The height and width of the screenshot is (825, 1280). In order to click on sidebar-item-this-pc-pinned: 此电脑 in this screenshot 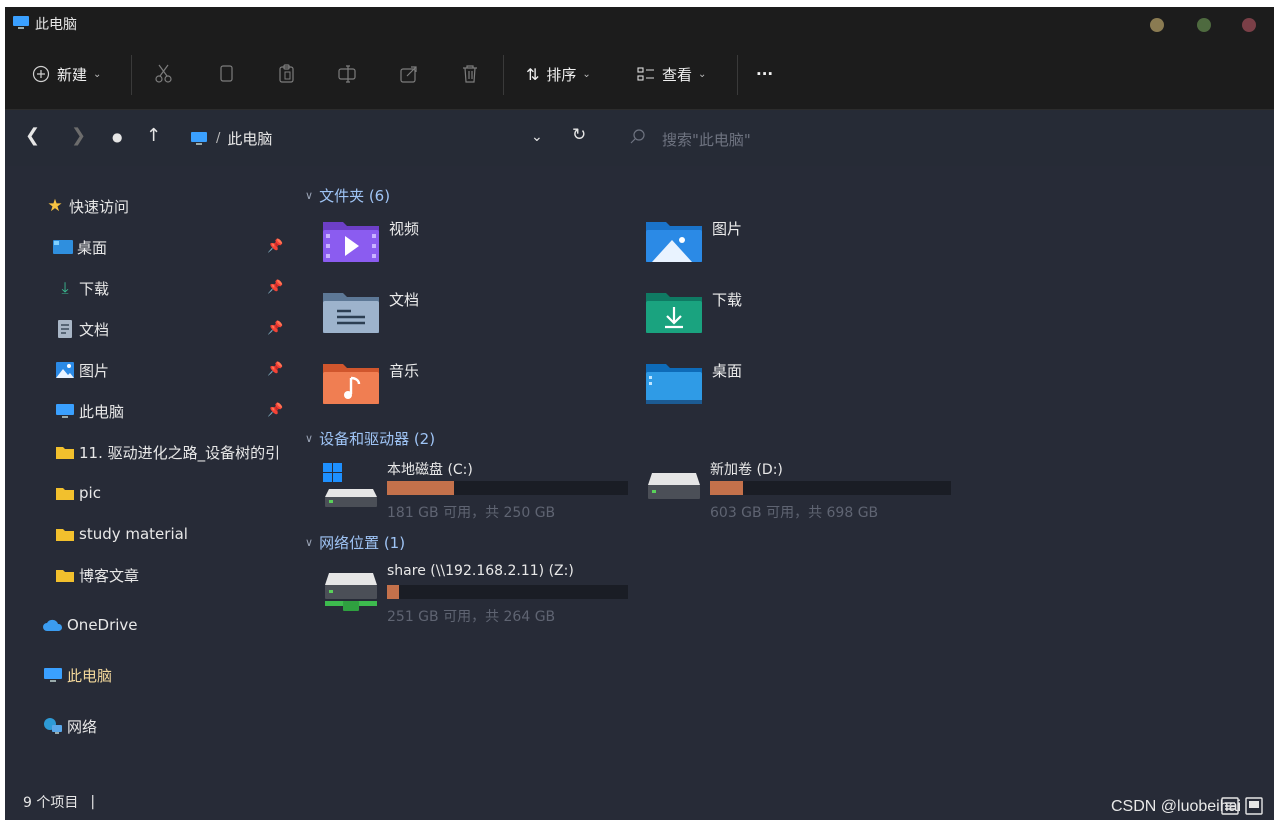, I will do `click(89, 411)`.